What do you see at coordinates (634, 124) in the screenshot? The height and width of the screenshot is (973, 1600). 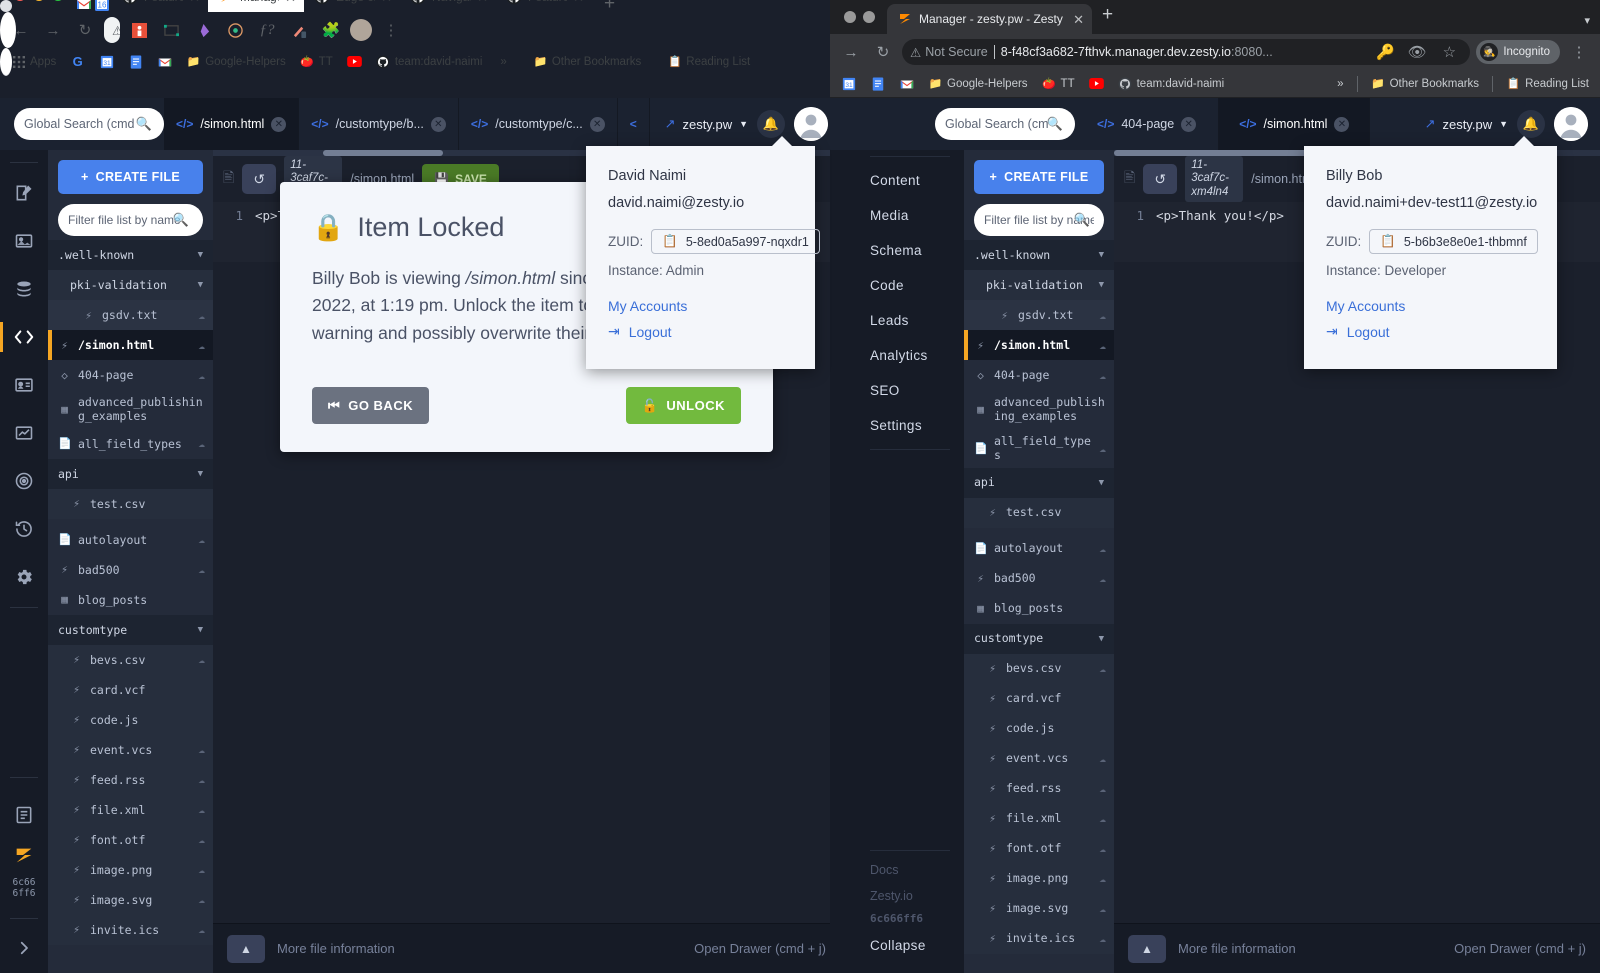 I see `app-tab-partial: <` at bounding box center [634, 124].